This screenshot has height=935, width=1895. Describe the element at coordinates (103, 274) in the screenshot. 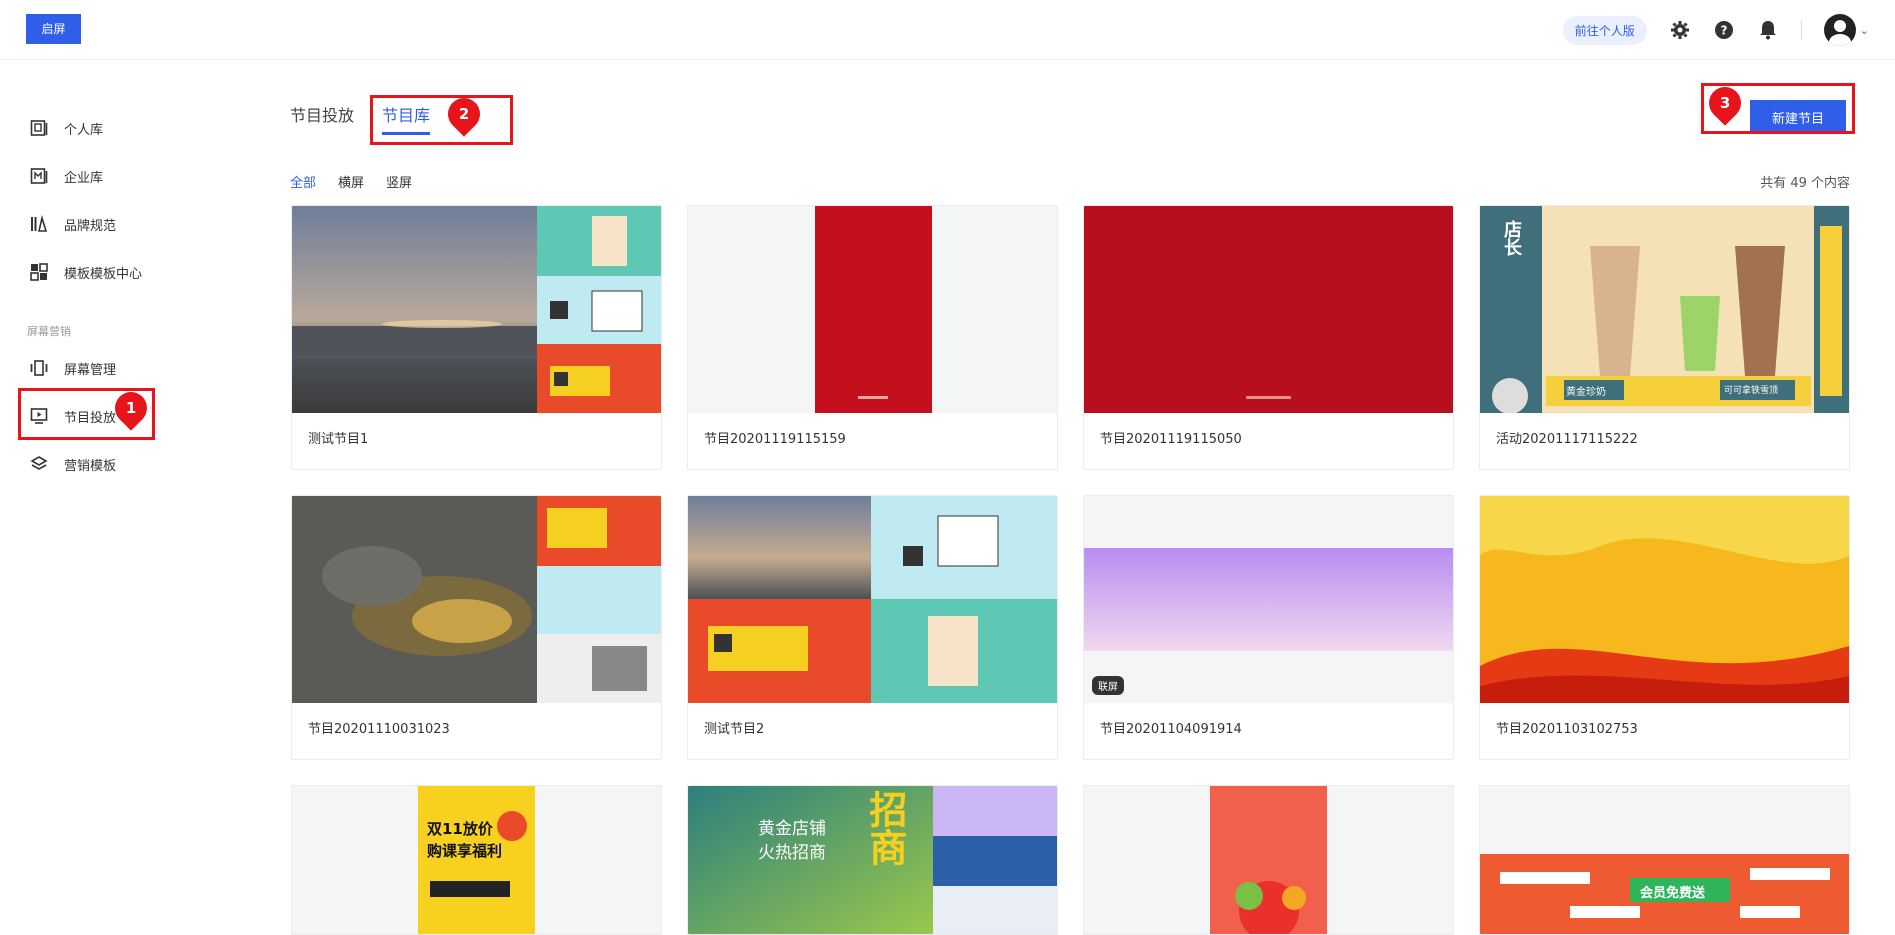

I see `sidebar-item-label: 模板模板中心` at that location.